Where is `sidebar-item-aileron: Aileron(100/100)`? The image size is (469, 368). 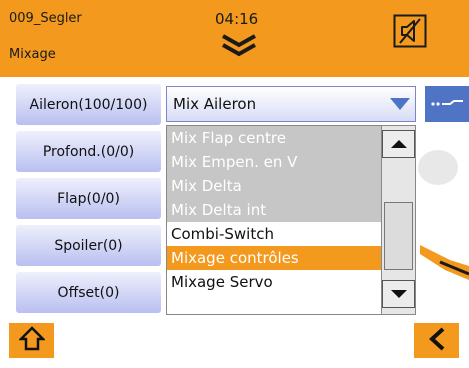 sidebar-item-aileron: Aileron(100/100) is located at coordinates (88, 104).